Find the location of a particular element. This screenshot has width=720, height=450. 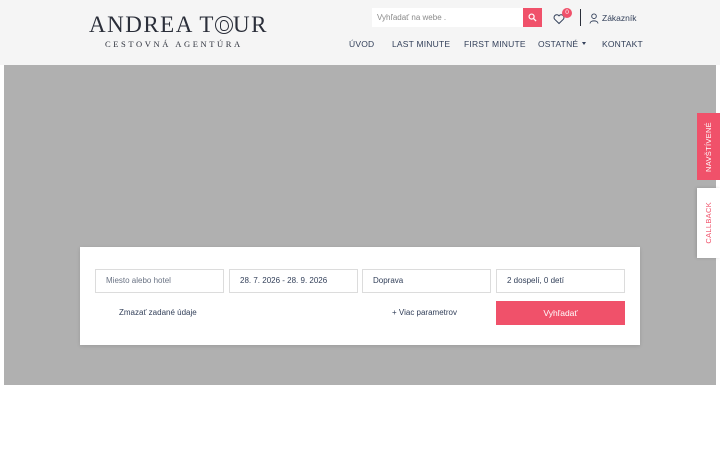

date-range-input: 28. 7. 2026 - 28. 9. 2026 is located at coordinates (293, 281).